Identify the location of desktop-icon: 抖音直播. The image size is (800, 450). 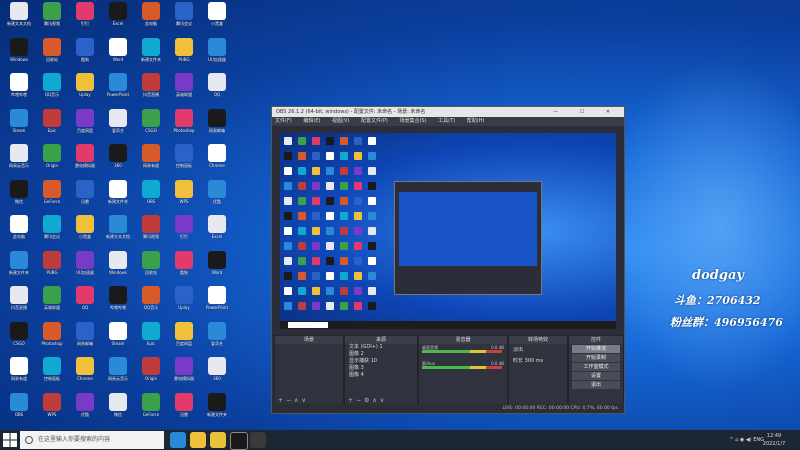
(19, 304).